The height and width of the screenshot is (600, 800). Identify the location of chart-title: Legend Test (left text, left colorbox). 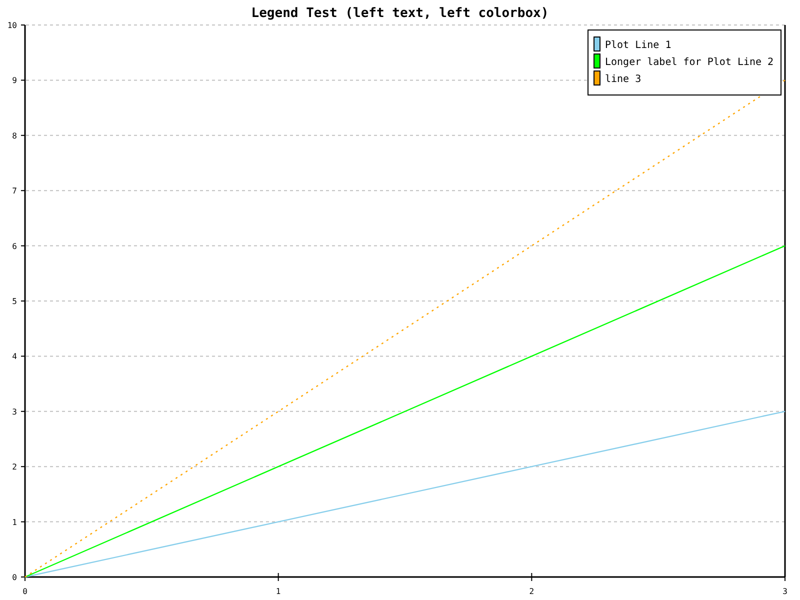
(400, 13).